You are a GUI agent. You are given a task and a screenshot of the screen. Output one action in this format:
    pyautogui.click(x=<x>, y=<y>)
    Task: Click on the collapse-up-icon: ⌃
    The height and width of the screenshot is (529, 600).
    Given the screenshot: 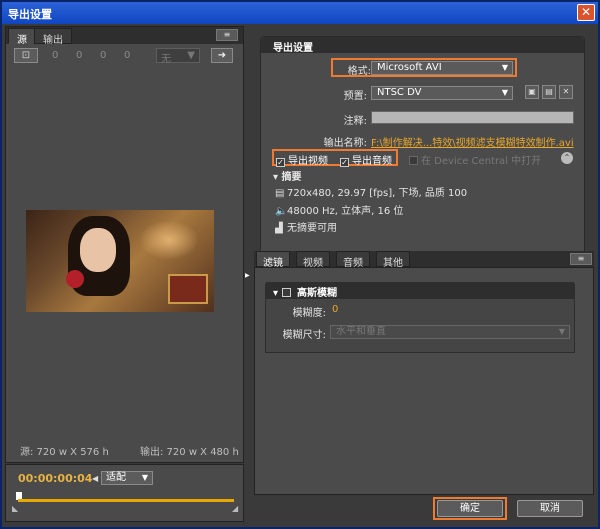 What is the action you would take?
    pyautogui.click(x=567, y=158)
    